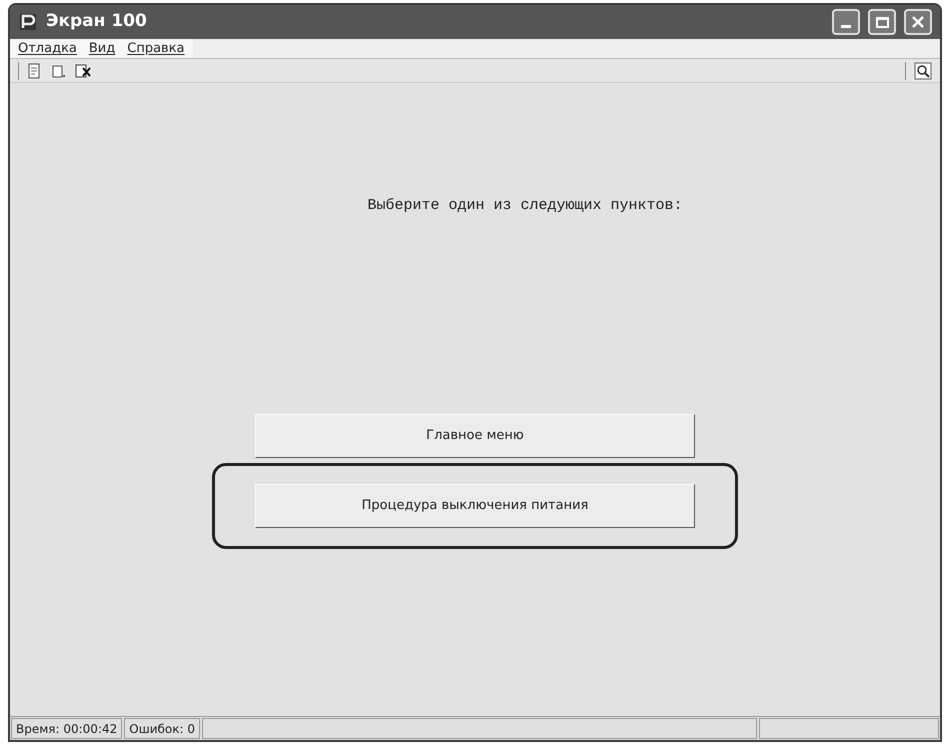 Image resolution: width=950 pixels, height=747 pixels. Describe the element at coordinates (525, 206) in the screenshot. I see `prompt-text: Выберите один из следующих пунктов:` at that location.